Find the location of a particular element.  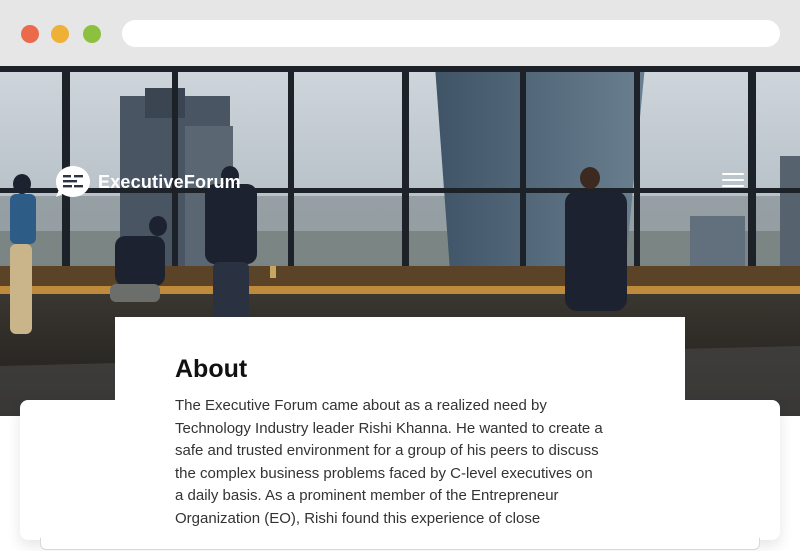

about-title: About is located at coordinates (211, 369).